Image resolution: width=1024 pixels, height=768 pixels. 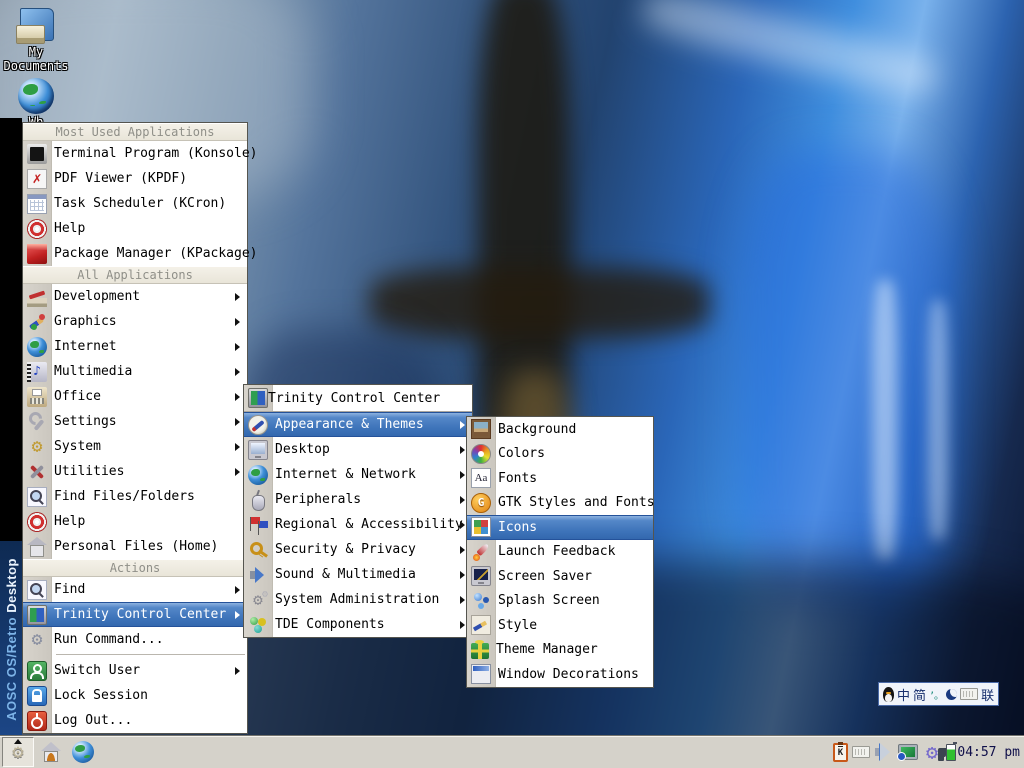 What do you see at coordinates (988, 752) in the screenshot?
I see `taskbar-clock: 04:57 pm` at bounding box center [988, 752].